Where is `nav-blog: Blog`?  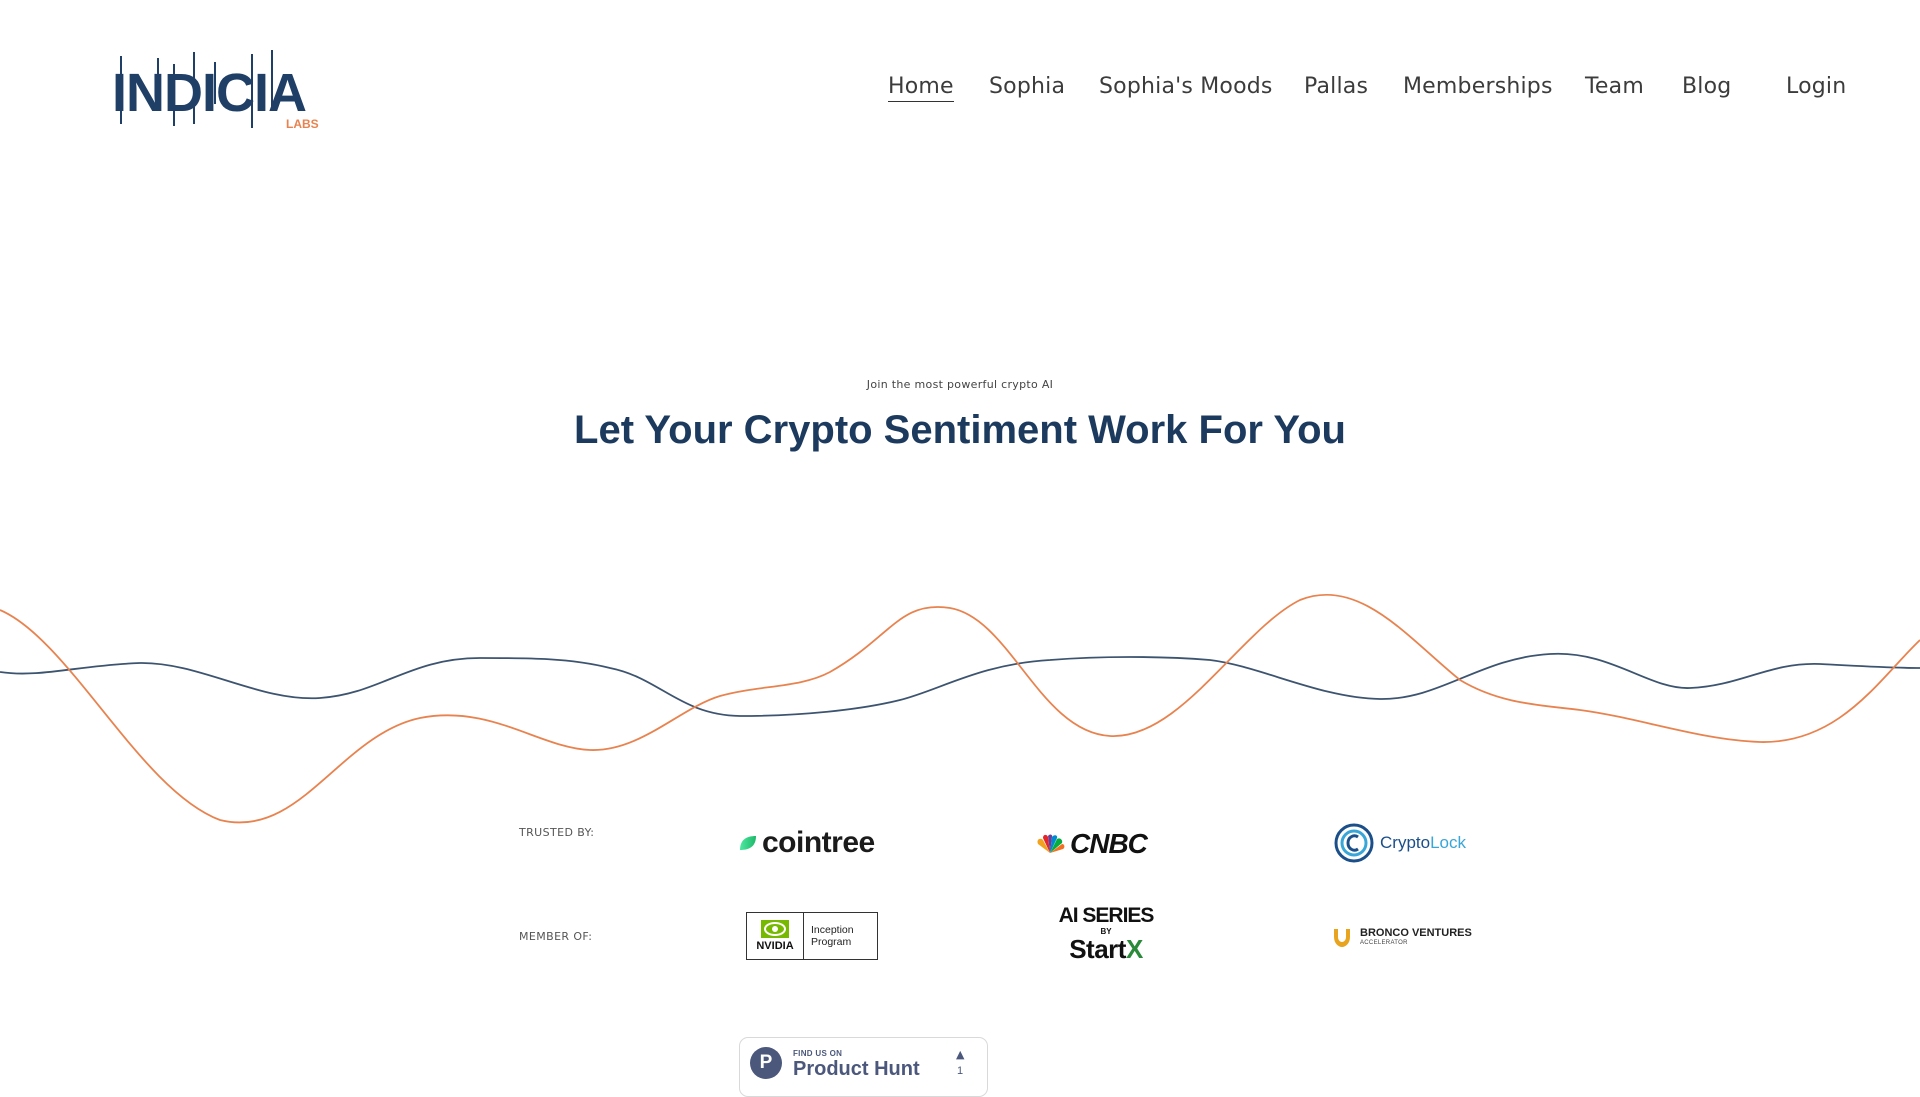
nav-blog: Blog is located at coordinates (1706, 86).